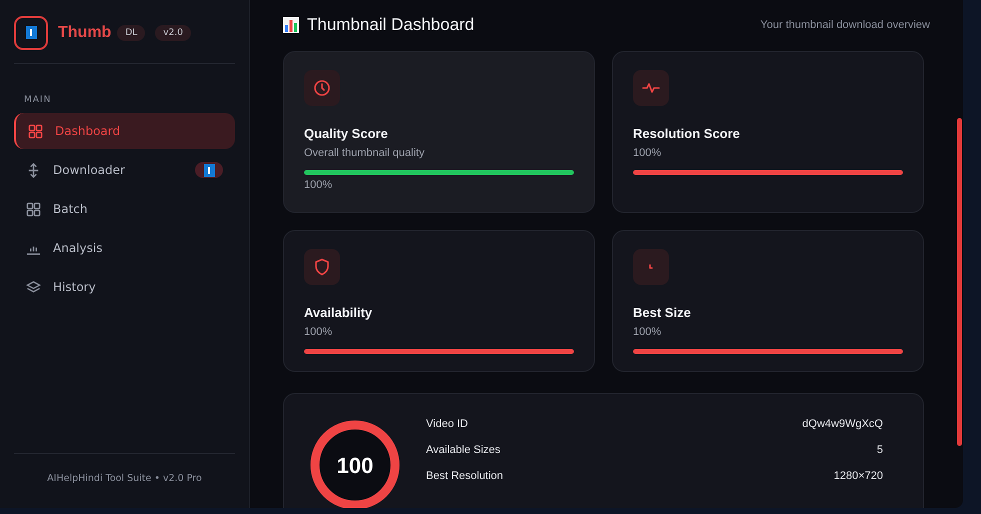 Image resolution: width=981 pixels, height=514 pixels. Describe the element at coordinates (465, 476) in the screenshot. I see `info-label: Best Resolution` at that location.